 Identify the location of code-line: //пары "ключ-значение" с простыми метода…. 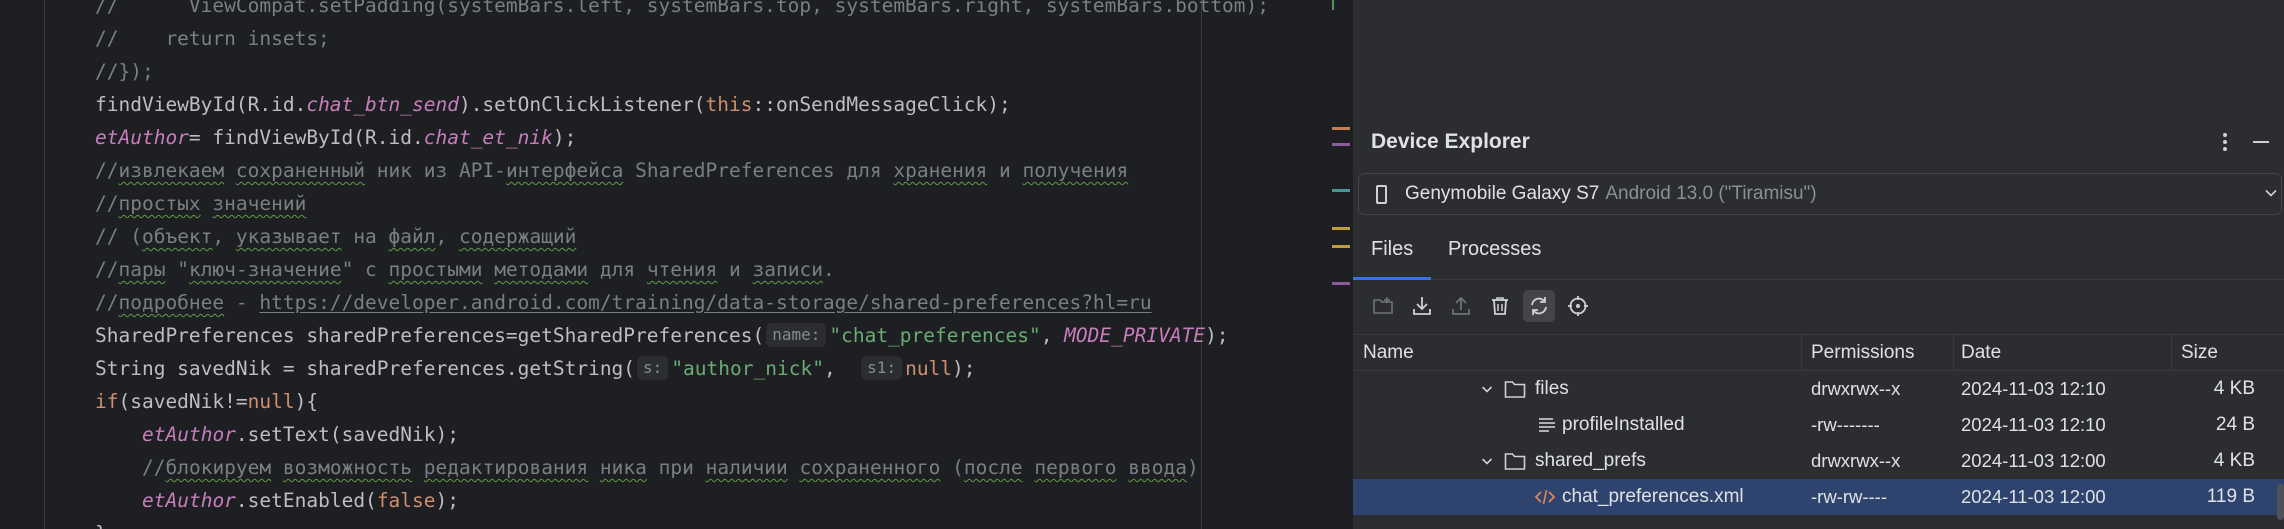
(465, 269).